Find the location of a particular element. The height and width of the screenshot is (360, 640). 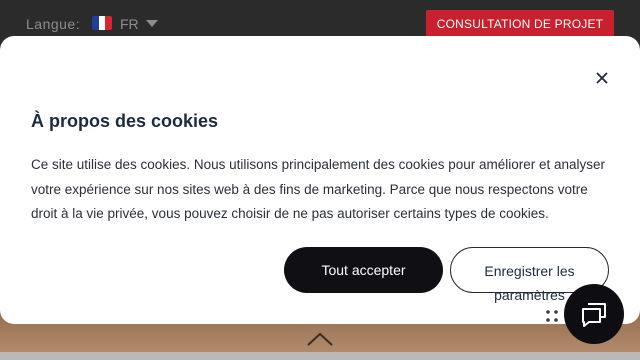

chevron-up-icon is located at coordinates (320, 339).